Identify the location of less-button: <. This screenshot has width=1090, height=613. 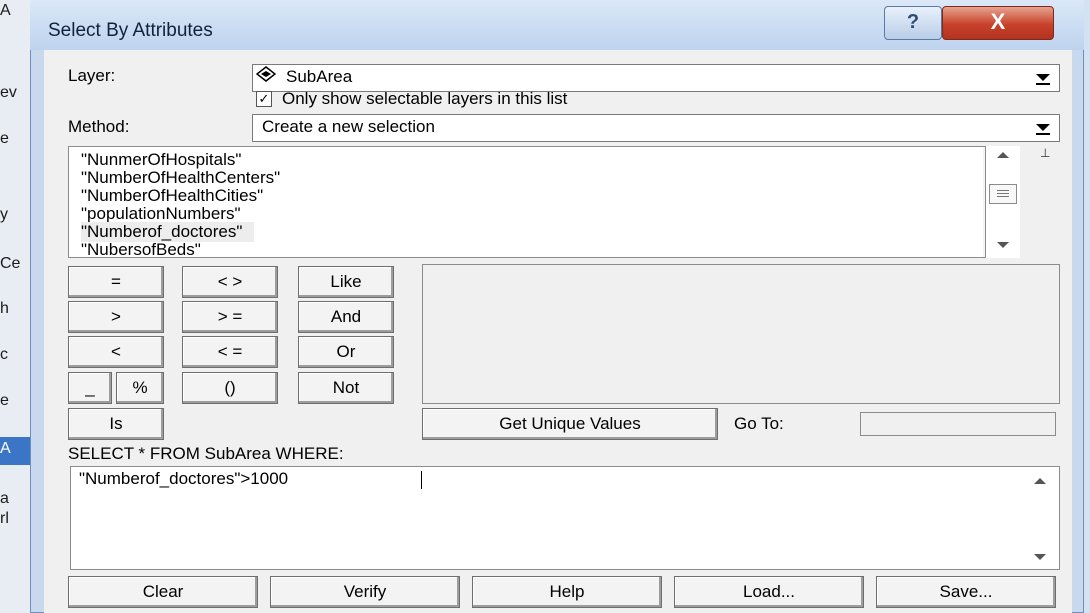
(116, 352).